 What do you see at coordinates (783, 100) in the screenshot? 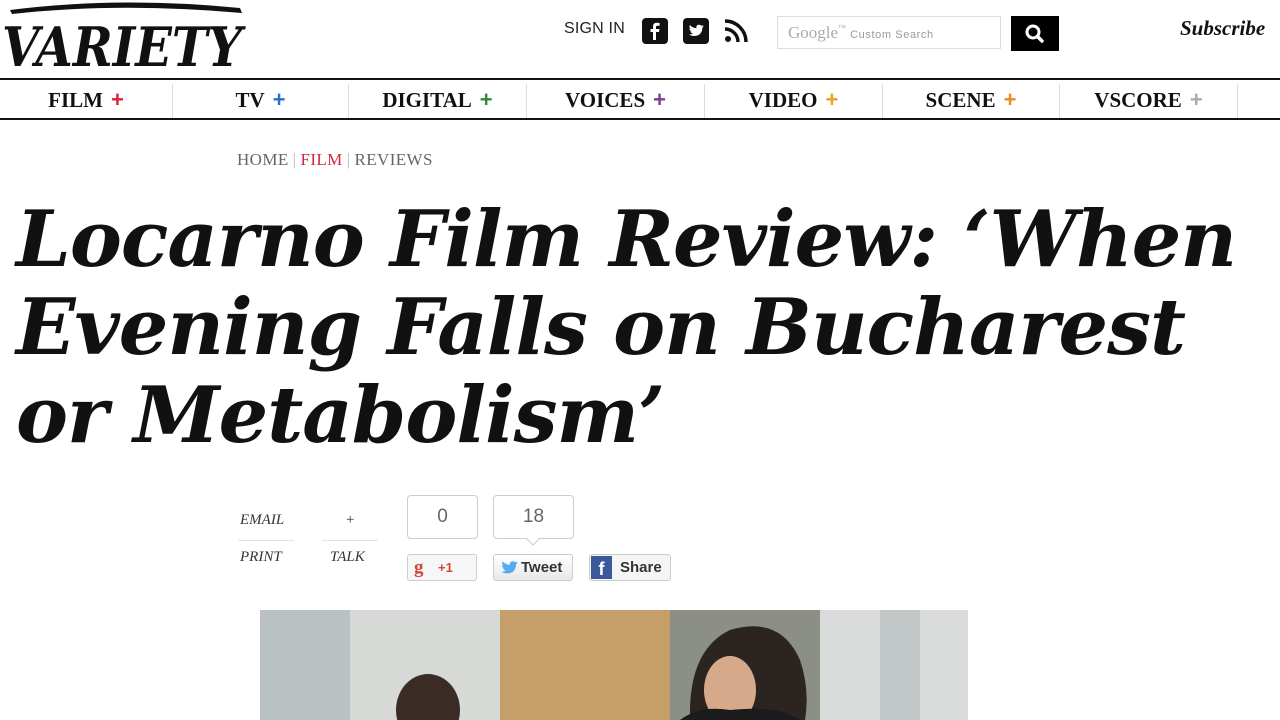
I see `nav-video-label: VIDEO` at bounding box center [783, 100].